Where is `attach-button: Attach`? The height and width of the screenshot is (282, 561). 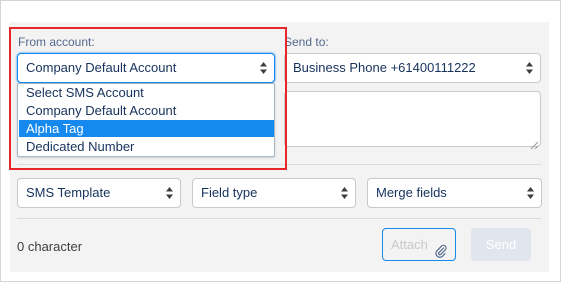
attach-button: Attach is located at coordinates (419, 244).